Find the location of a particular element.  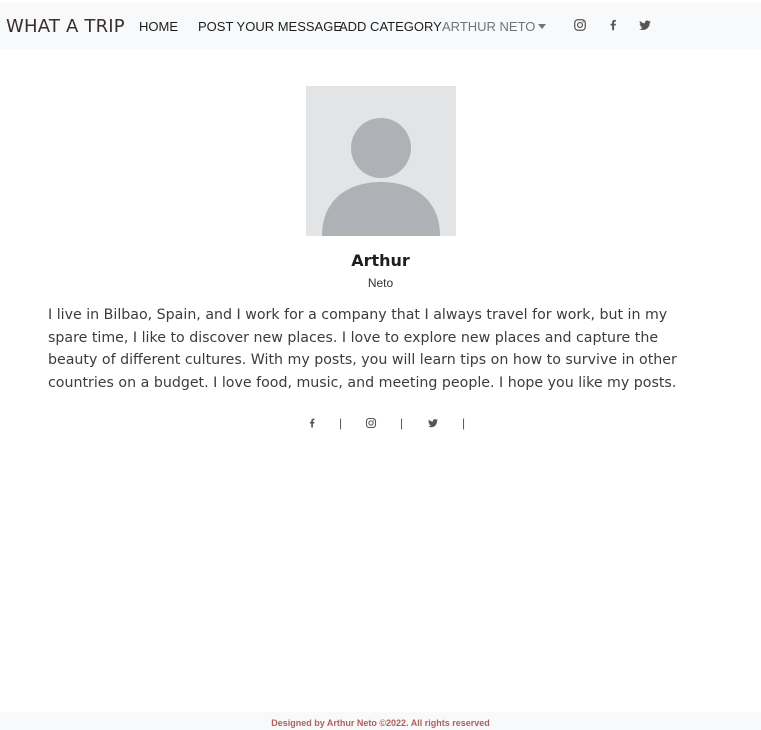

profile-surname: Neto is located at coordinates (380, 283).